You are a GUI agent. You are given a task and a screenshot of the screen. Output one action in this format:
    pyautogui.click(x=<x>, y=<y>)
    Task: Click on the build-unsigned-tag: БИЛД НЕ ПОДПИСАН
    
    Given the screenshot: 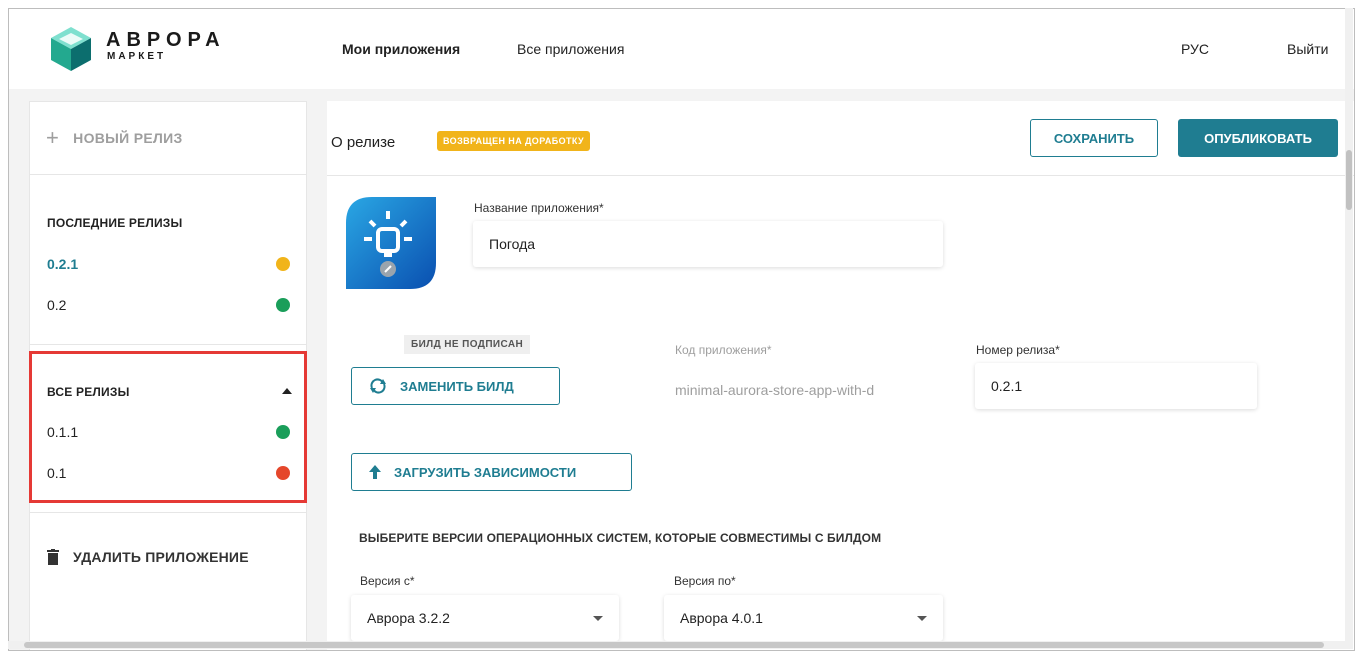 What is the action you would take?
    pyautogui.click(x=467, y=344)
    